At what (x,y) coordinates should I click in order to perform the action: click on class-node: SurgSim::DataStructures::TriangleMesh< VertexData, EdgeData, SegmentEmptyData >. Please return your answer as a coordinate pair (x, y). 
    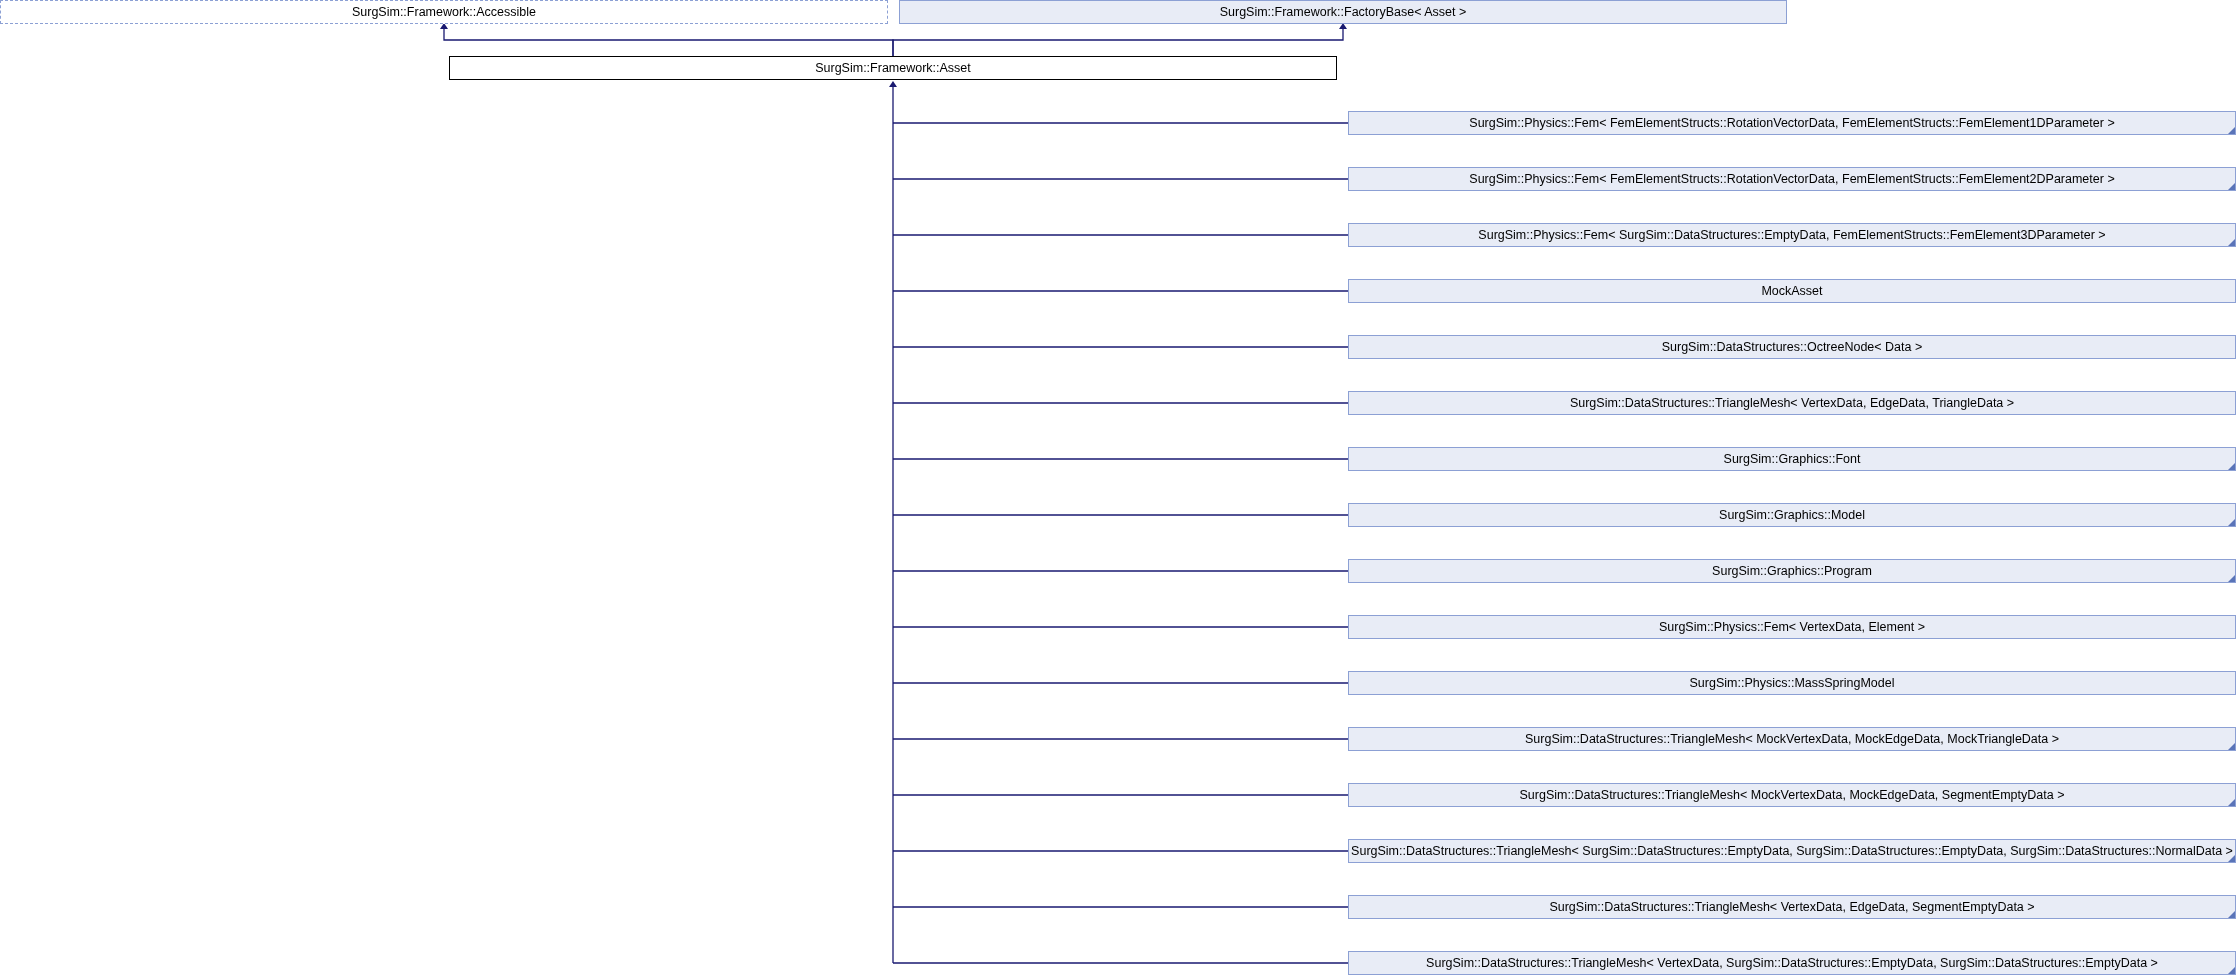
    Looking at the image, I should click on (1792, 907).